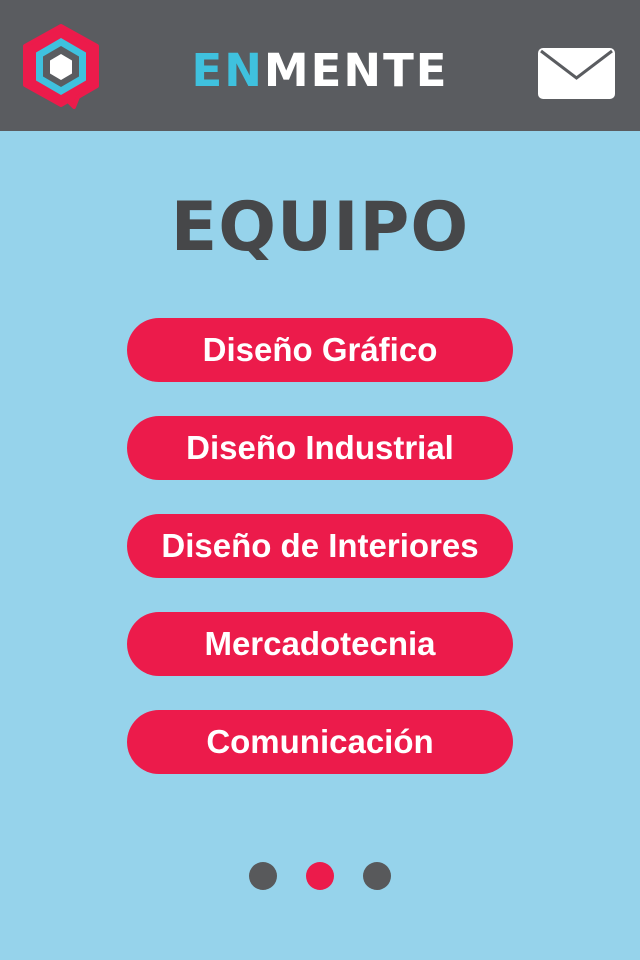 This screenshot has width=640, height=960. What do you see at coordinates (356, 70) in the screenshot?
I see `brand-suffix: MENTE` at bounding box center [356, 70].